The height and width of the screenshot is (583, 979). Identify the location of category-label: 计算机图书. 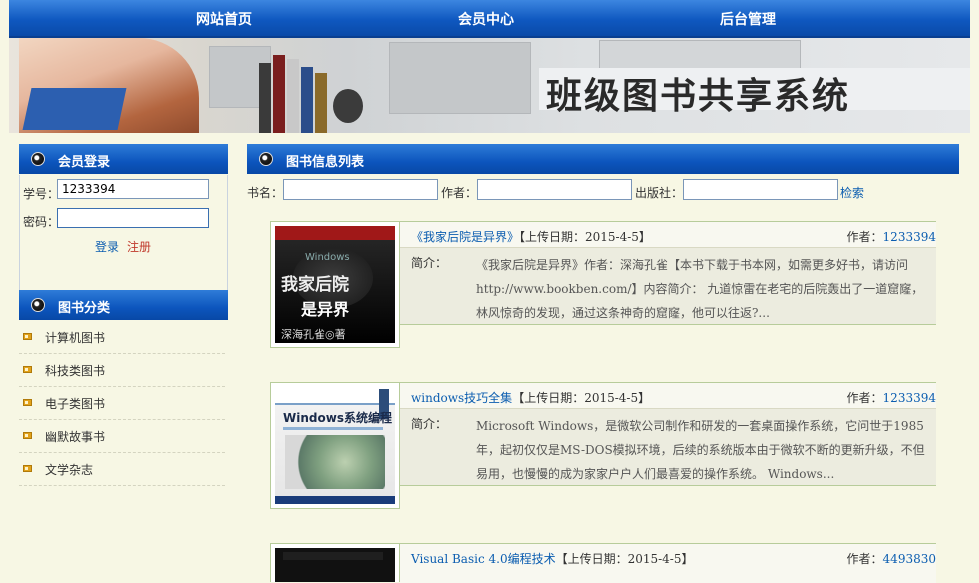
(75, 338).